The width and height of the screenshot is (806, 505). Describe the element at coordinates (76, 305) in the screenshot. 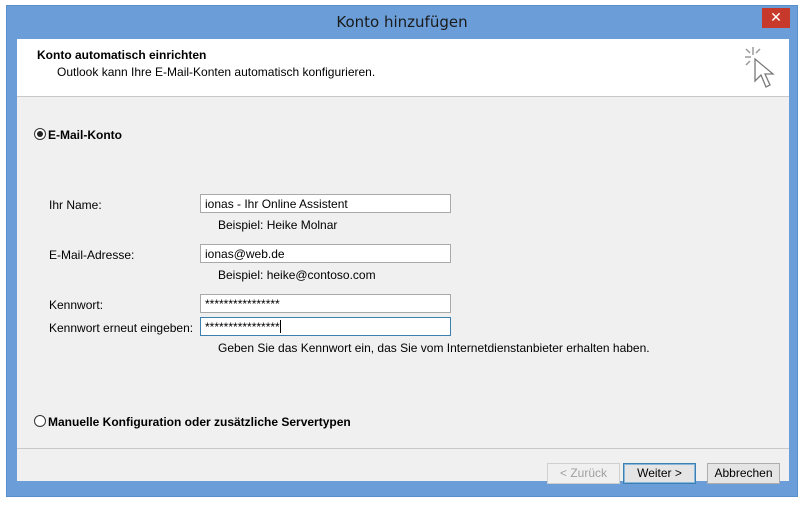

I see `password-label: Kennwort:` at that location.